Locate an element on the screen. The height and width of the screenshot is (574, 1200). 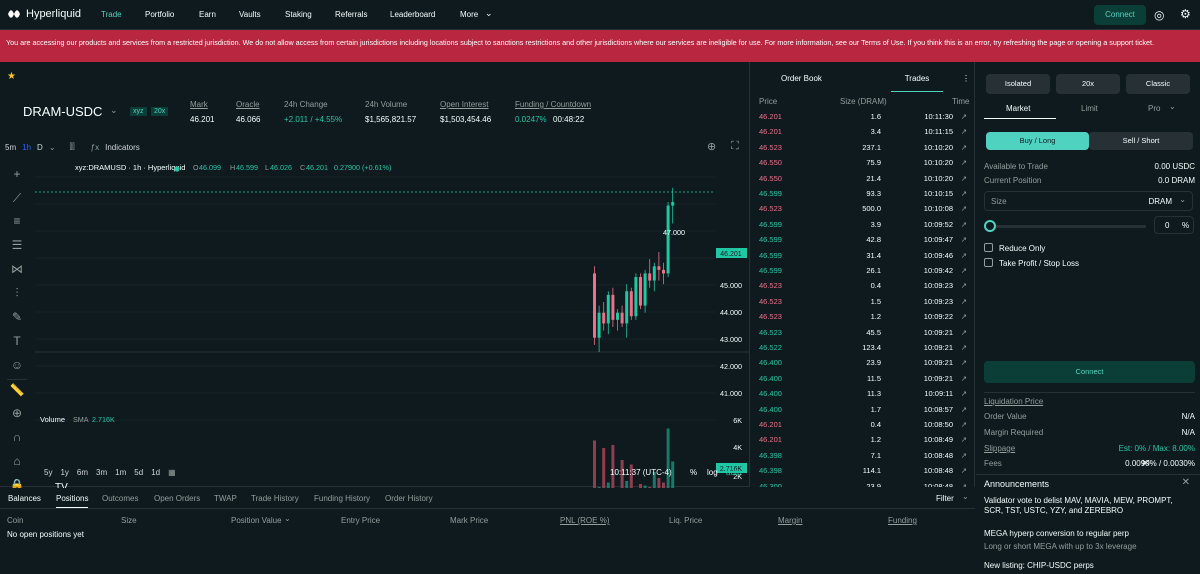
favorite-star-icon: ★ is located at coordinates (11, 76).